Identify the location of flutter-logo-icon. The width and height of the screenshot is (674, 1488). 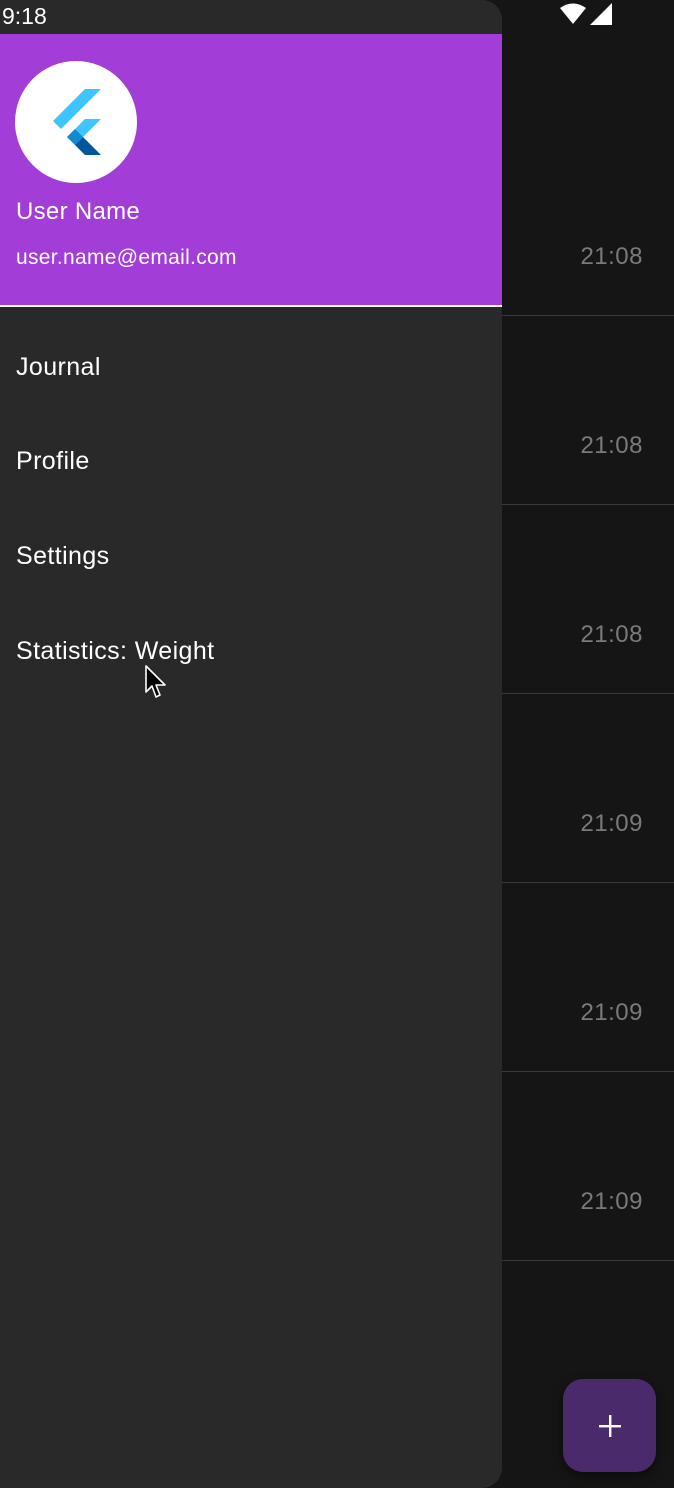
(77, 122).